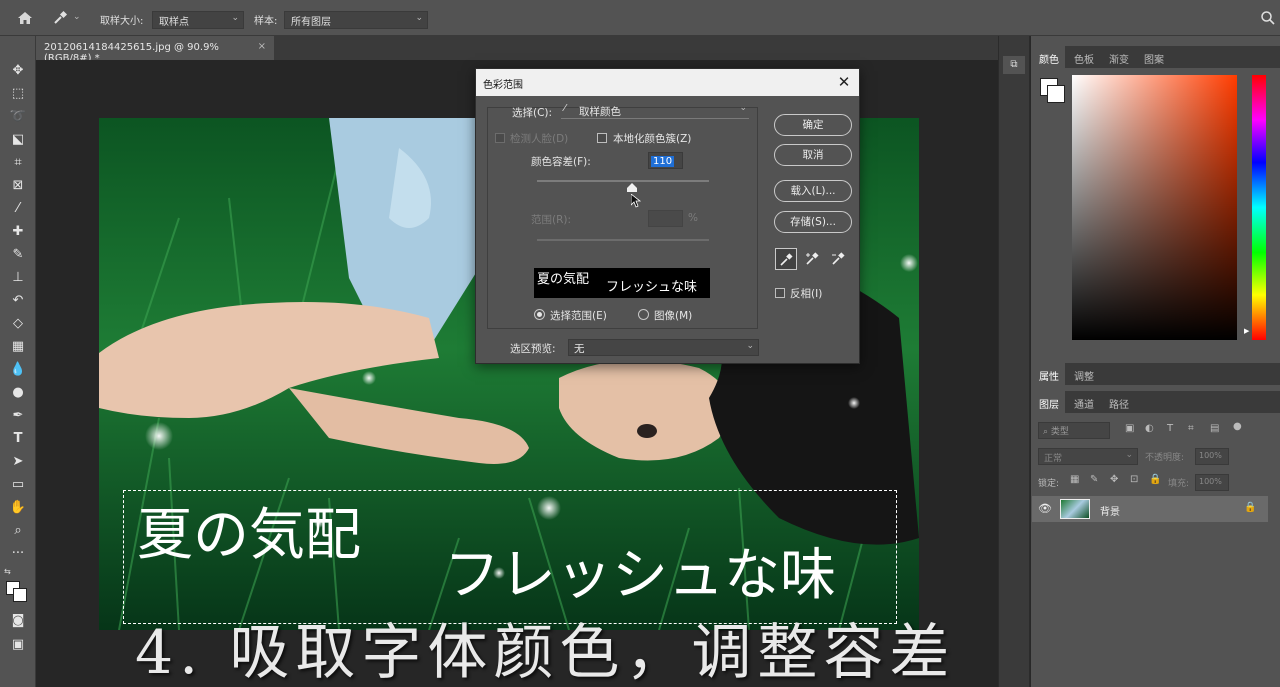 The height and width of the screenshot is (687, 1280). What do you see at coordinates (643, 314) in the screenshot?
I see `image-radio` at bounding box center [643, 314].